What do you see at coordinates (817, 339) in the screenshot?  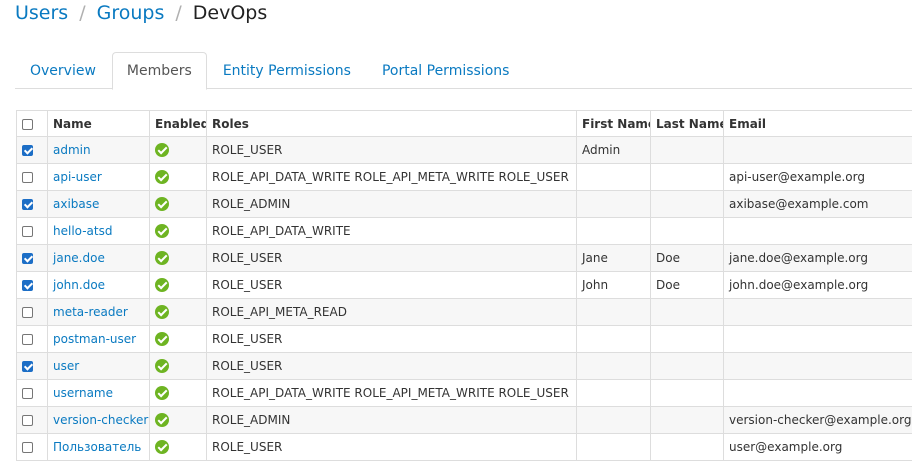 I see `cell-email` at bounding box center [817, 339].